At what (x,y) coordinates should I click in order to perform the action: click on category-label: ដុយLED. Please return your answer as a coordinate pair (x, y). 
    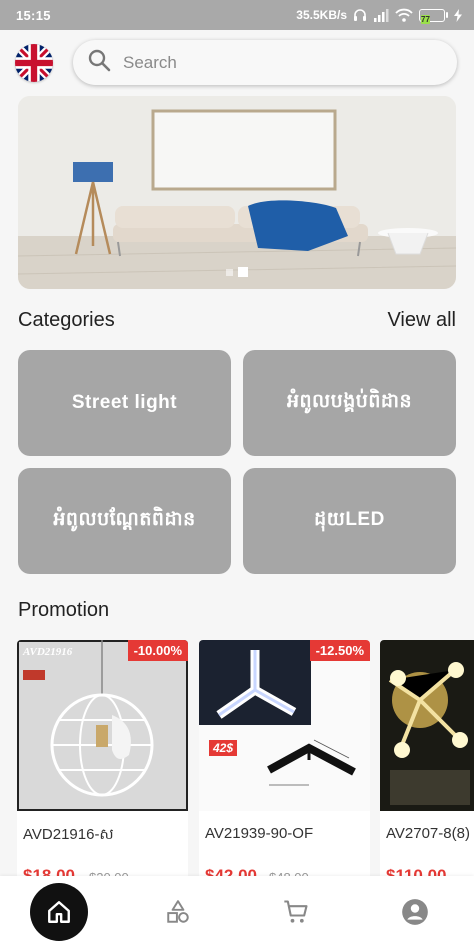
    Looking at the image, I should click on (349, 519).